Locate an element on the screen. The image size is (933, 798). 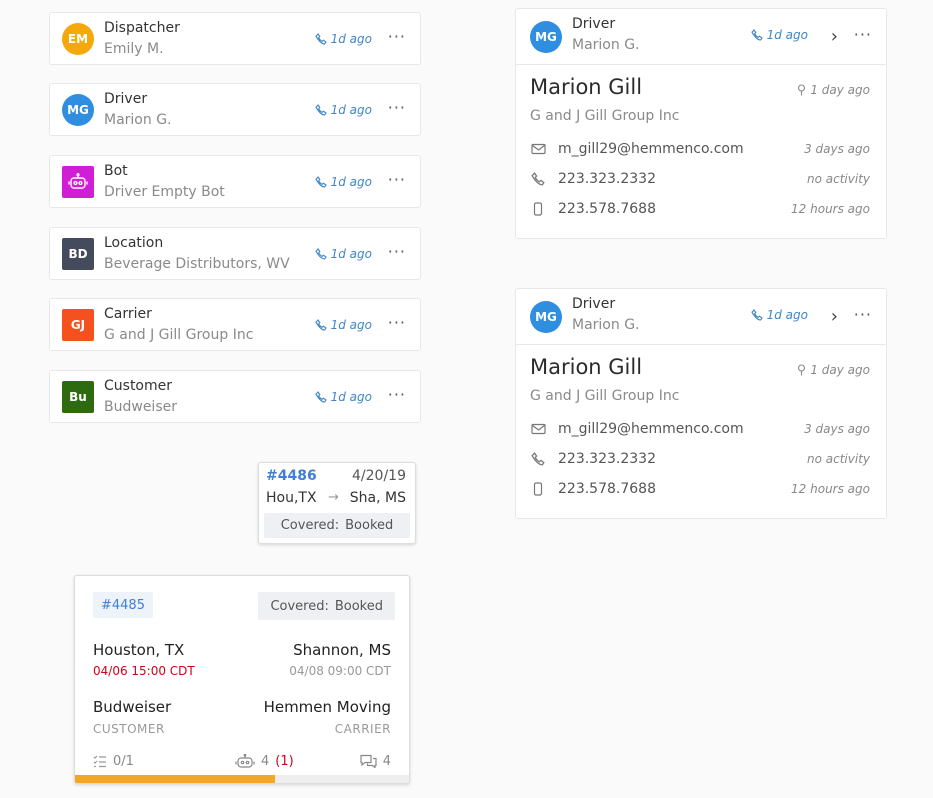
chat-icon is located at coordinates (368, 761).